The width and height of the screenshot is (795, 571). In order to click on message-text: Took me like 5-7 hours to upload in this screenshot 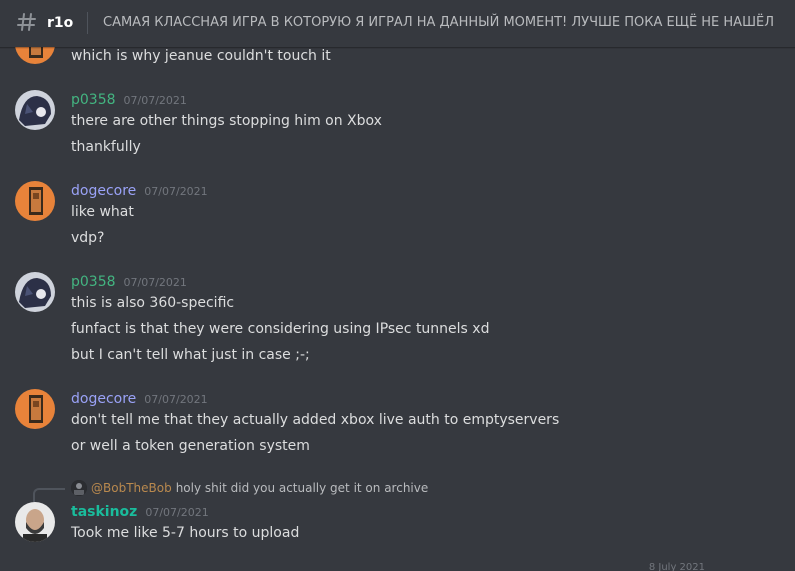, I will do `click(185, 533)`.